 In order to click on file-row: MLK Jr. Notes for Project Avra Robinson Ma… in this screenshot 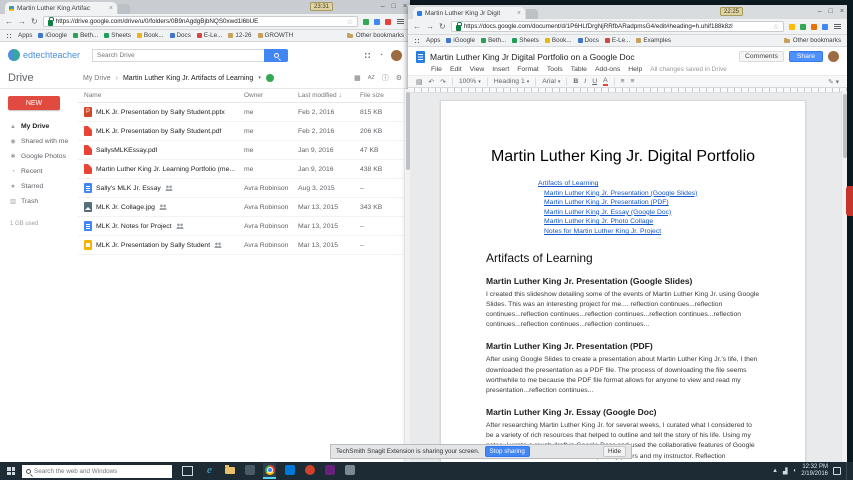, I will do `click(244, 226)`.